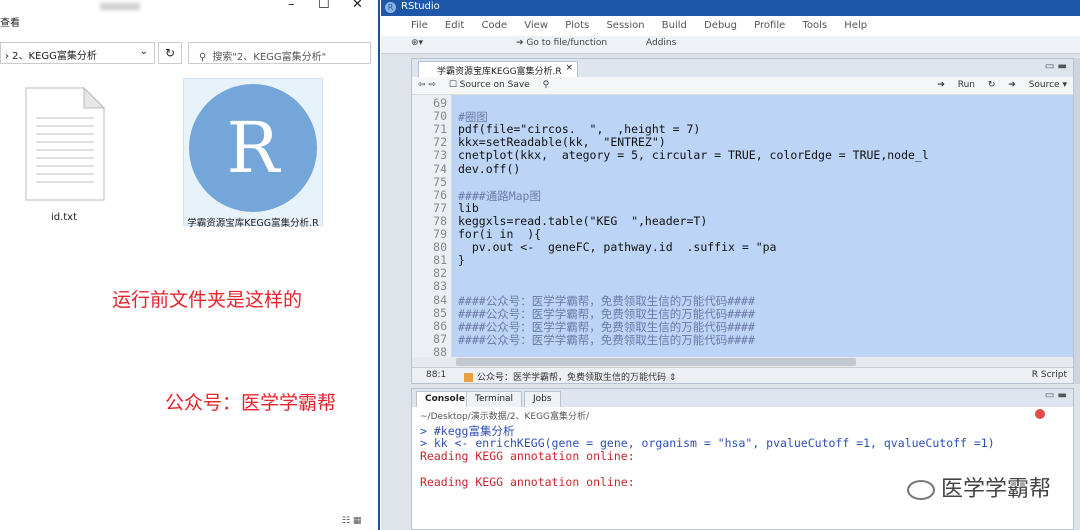 The image size is (1080, 530). I want to click on line-number: 75, so click(440, 181).